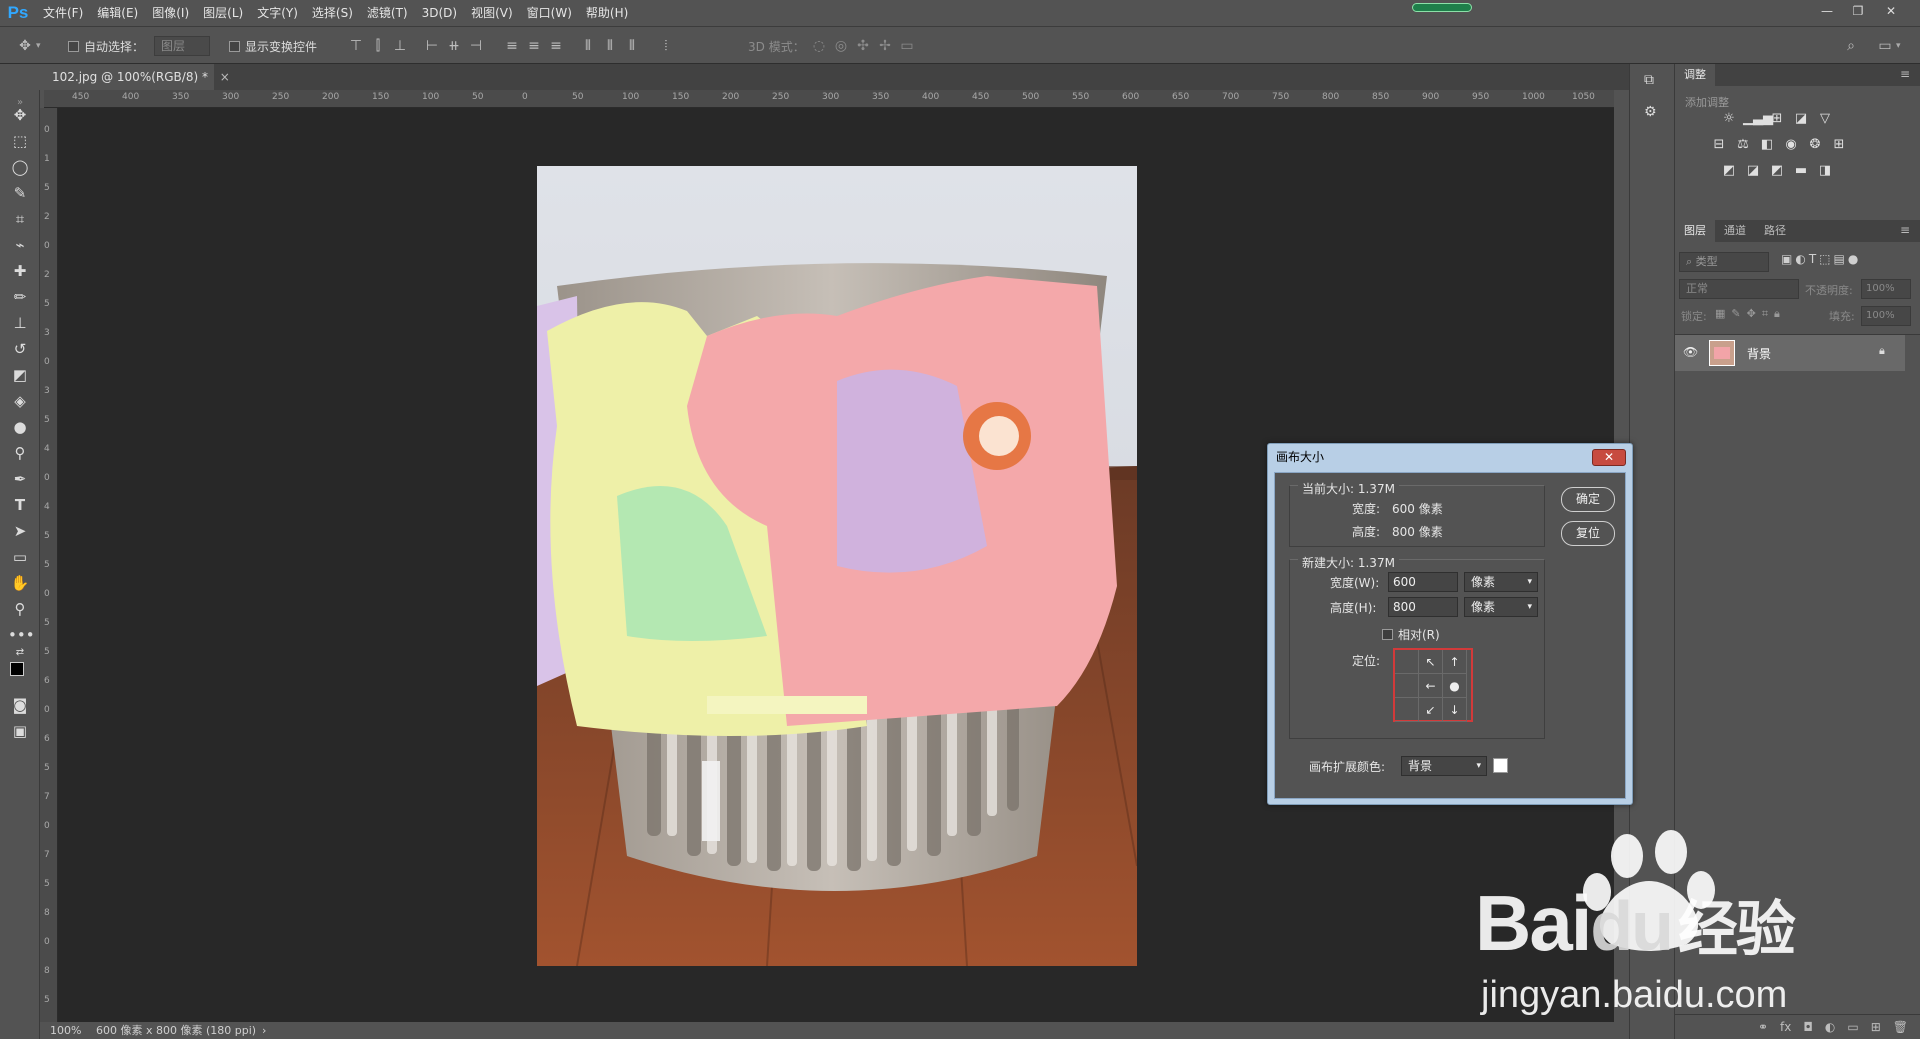 The height and width of the screenshot is (1039, 1920). What do you see at coordinates (1891, 11) in the screenshot?
I see `close-window-button: ✕` at bounding box center [1891, 11].